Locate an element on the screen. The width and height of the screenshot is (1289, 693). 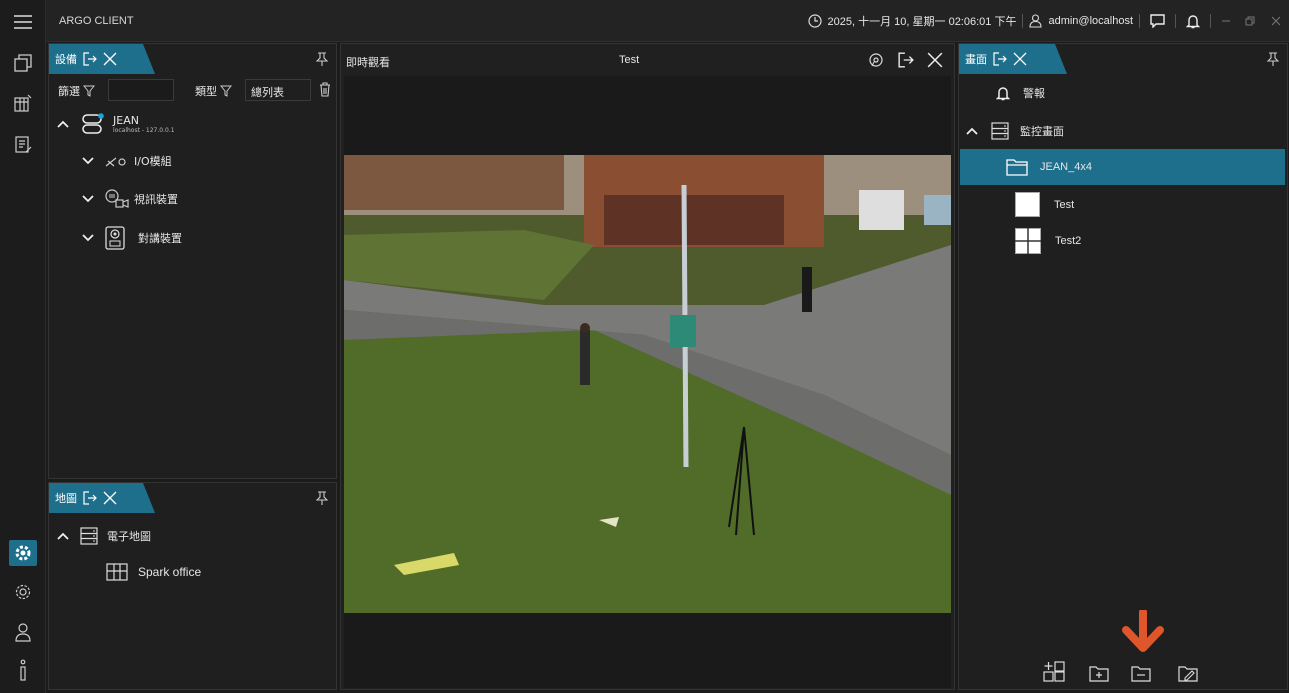
server-host: localhost - 127.0.0.1 is located at coordinates (144, 130).